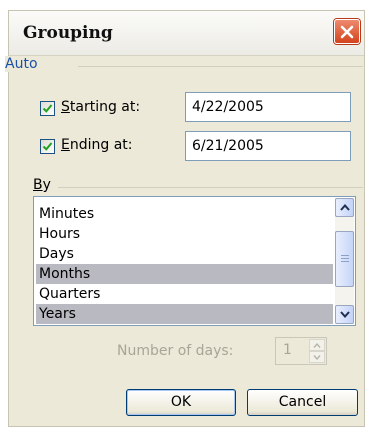 The image size is (369, 427). I want to click on spin-up-button, so click(317, 345).